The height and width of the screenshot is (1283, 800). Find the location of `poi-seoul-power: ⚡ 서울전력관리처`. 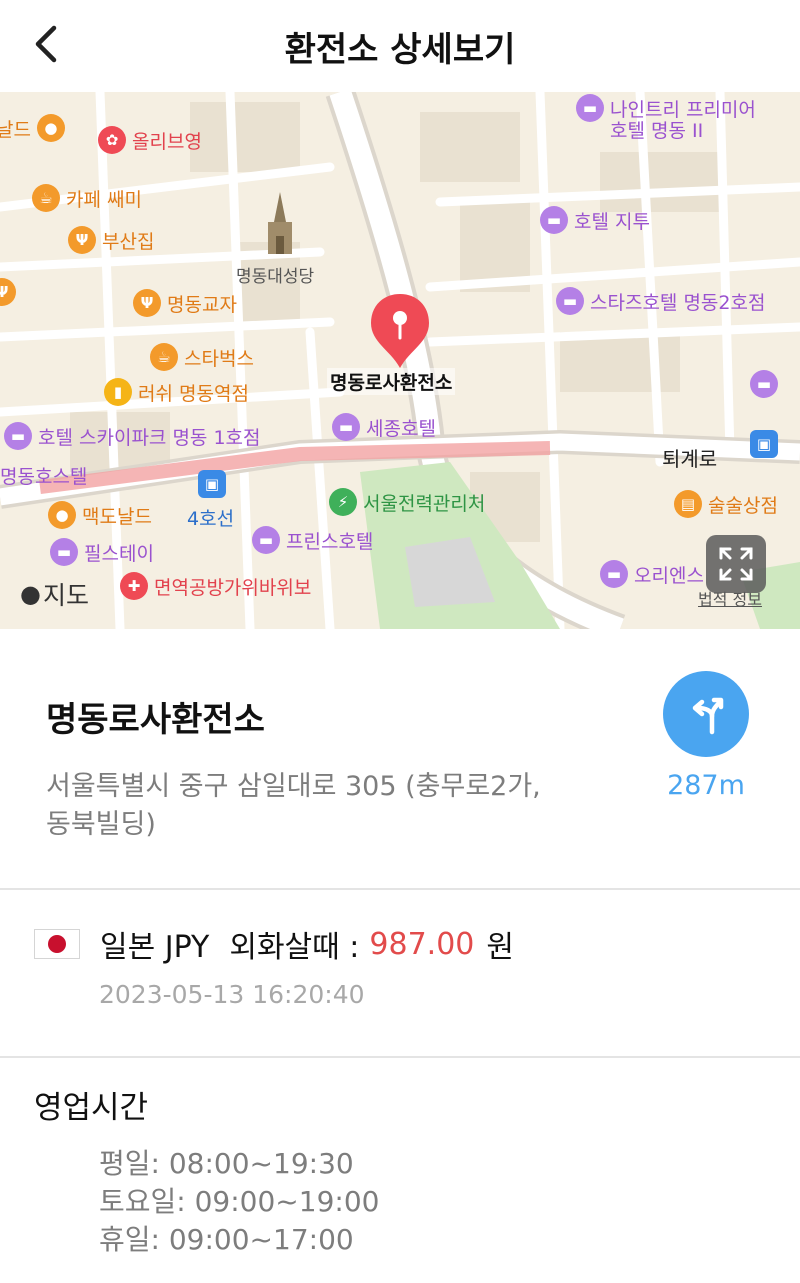

poi-seoul-power: ⚡ 서울전력관리처 is located at coordinates (407, 502).